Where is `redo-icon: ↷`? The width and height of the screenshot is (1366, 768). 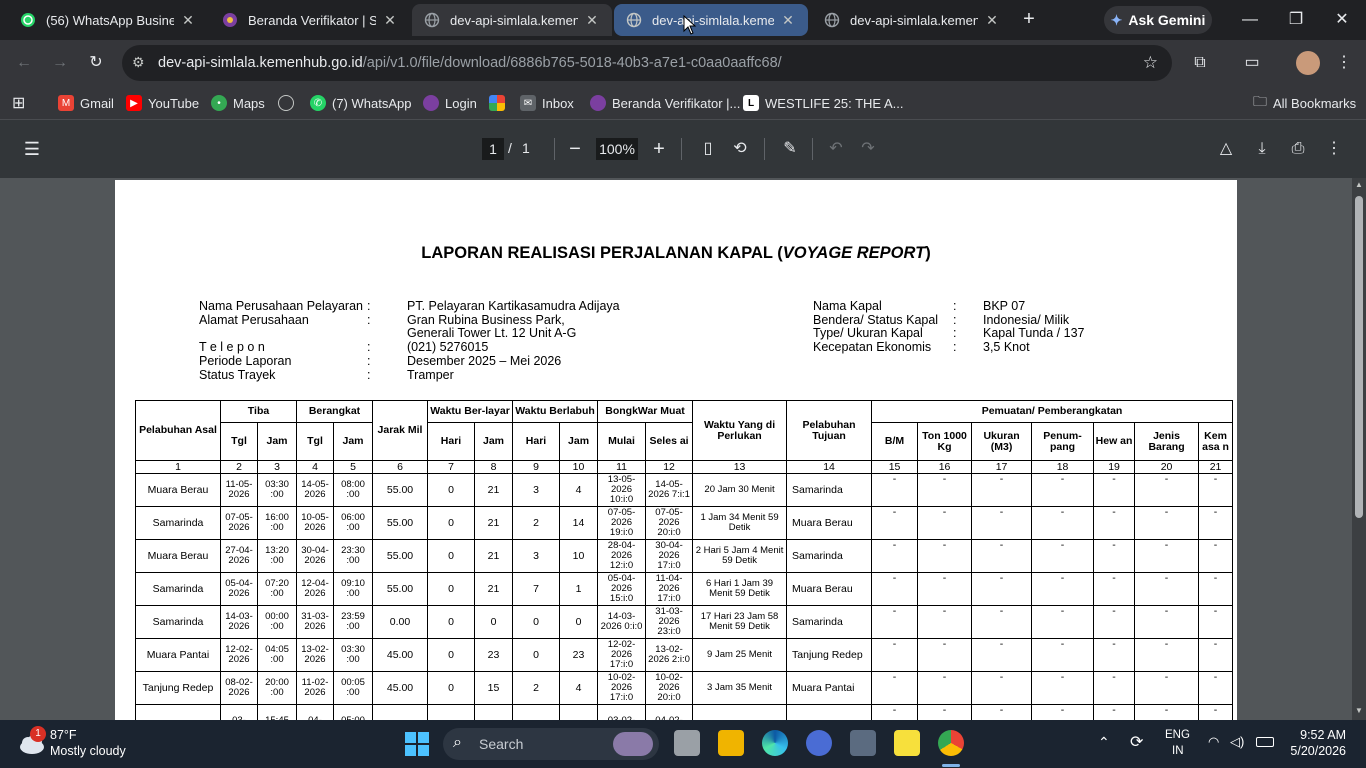 redo-icon: ↷ is located at coordinates (868, 149).